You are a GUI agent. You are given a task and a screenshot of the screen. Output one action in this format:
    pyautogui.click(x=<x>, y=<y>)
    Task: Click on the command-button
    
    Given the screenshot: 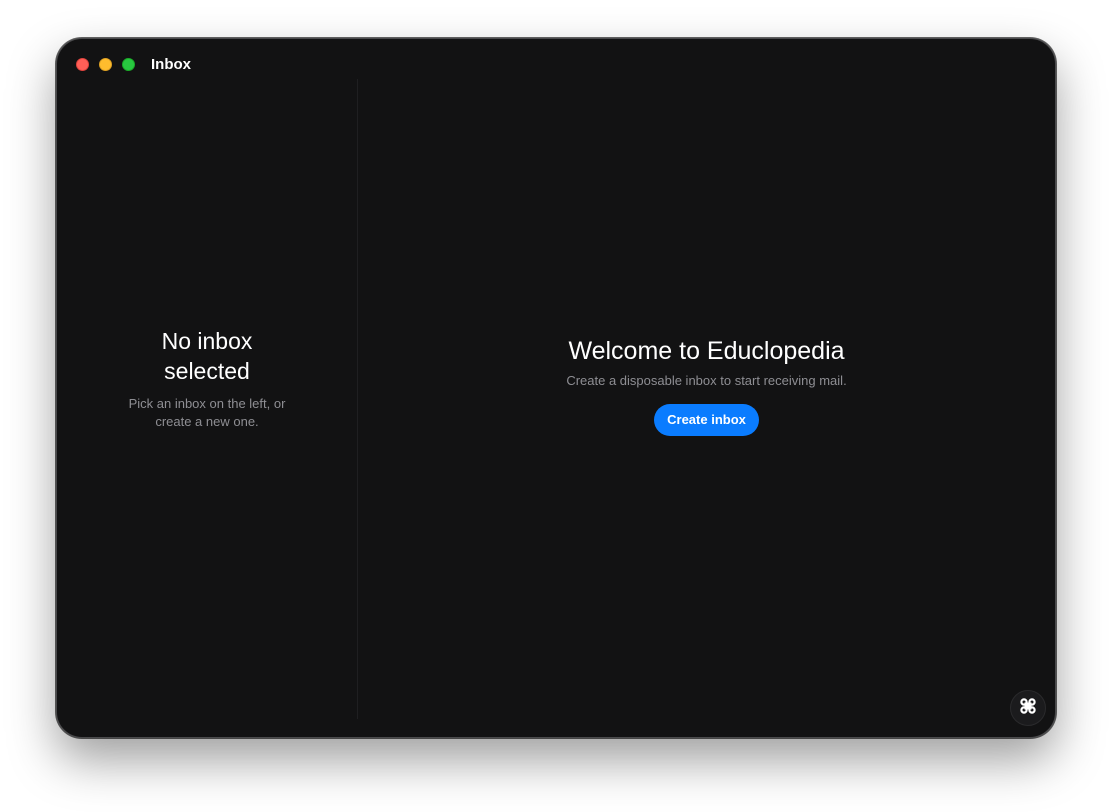 What is the action you would take?
    pyautogui.click(x=1028, y=708)
    